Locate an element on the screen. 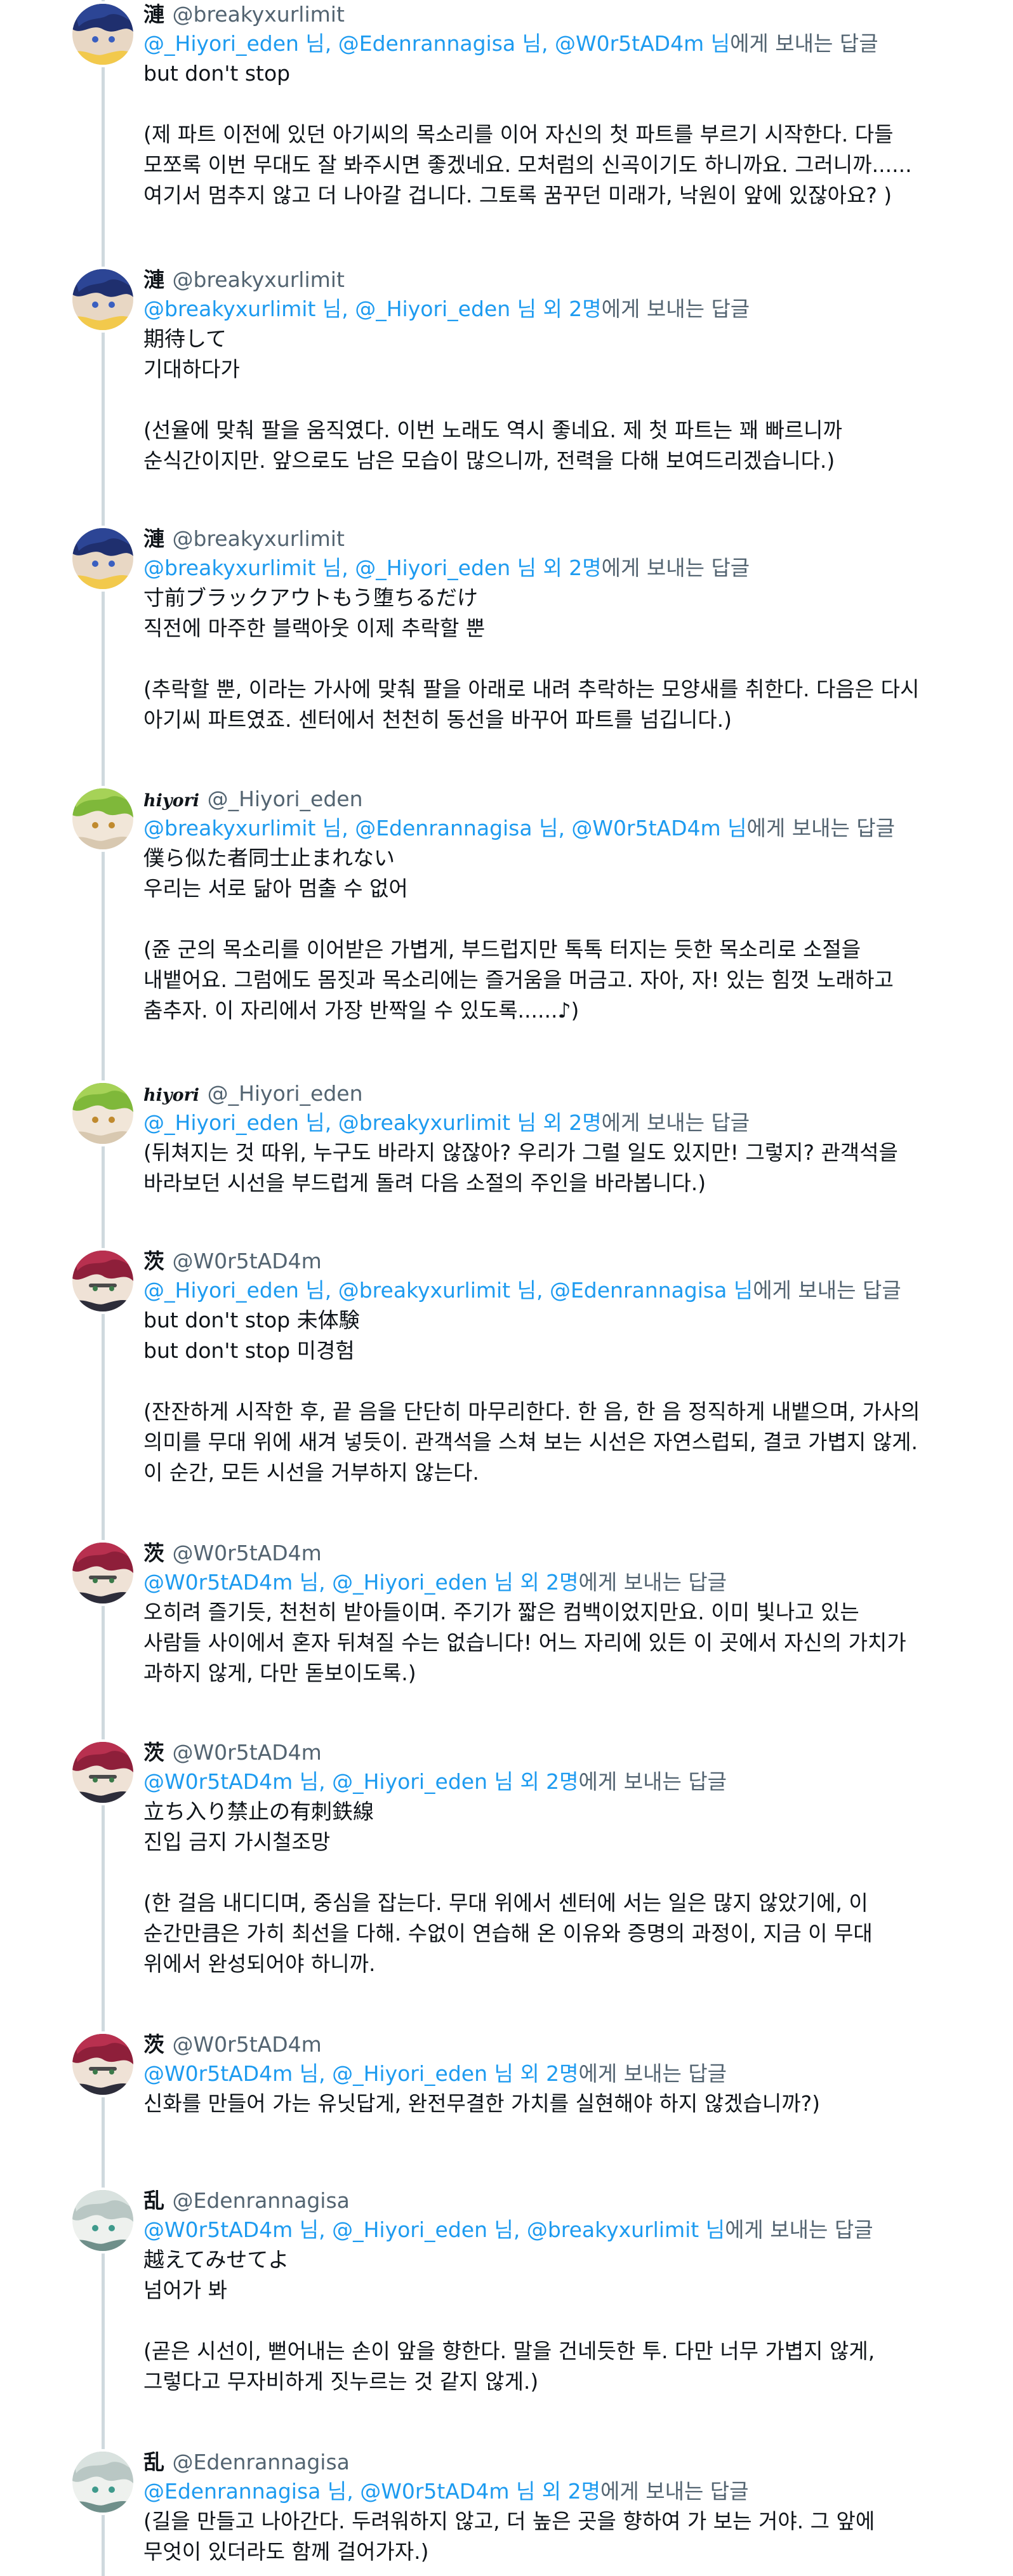 The height and width of the screenshot is (2576, 1013). tweet-text-line: but don't stop is located at coordinates (217, 73).